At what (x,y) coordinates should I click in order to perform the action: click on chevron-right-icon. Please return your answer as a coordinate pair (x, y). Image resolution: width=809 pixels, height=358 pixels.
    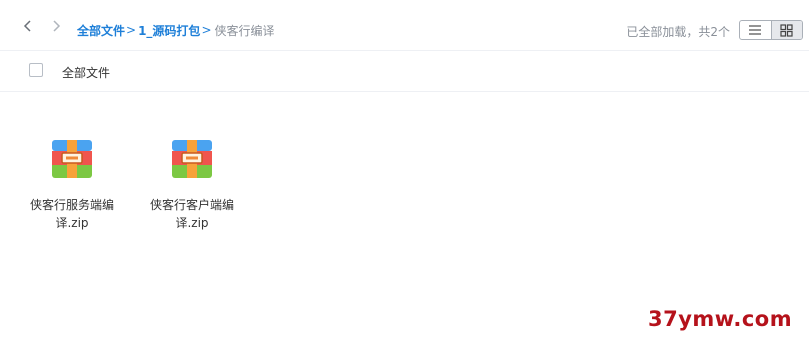
    Looking at the image, I should click on (57, 26).